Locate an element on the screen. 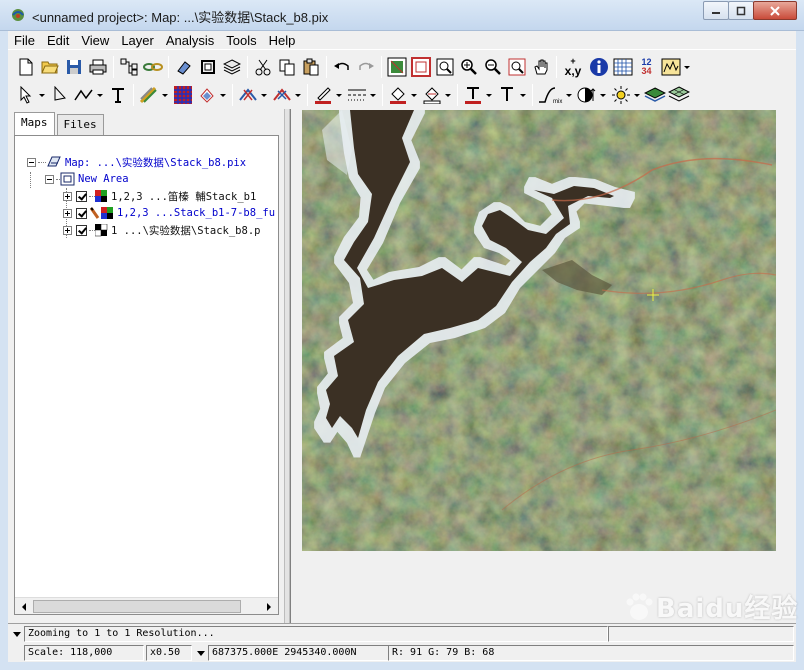 This screenshot has height=670, width=804. coordinates-button: + x,y is located at coordinates (573, 67).